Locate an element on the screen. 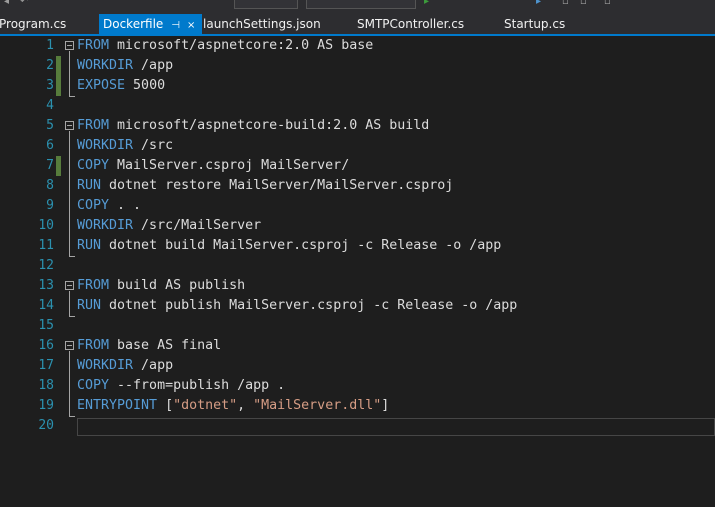 This screenshot has height=507, width=715. text-token: build AS publish is located at coordinates (177, 285).